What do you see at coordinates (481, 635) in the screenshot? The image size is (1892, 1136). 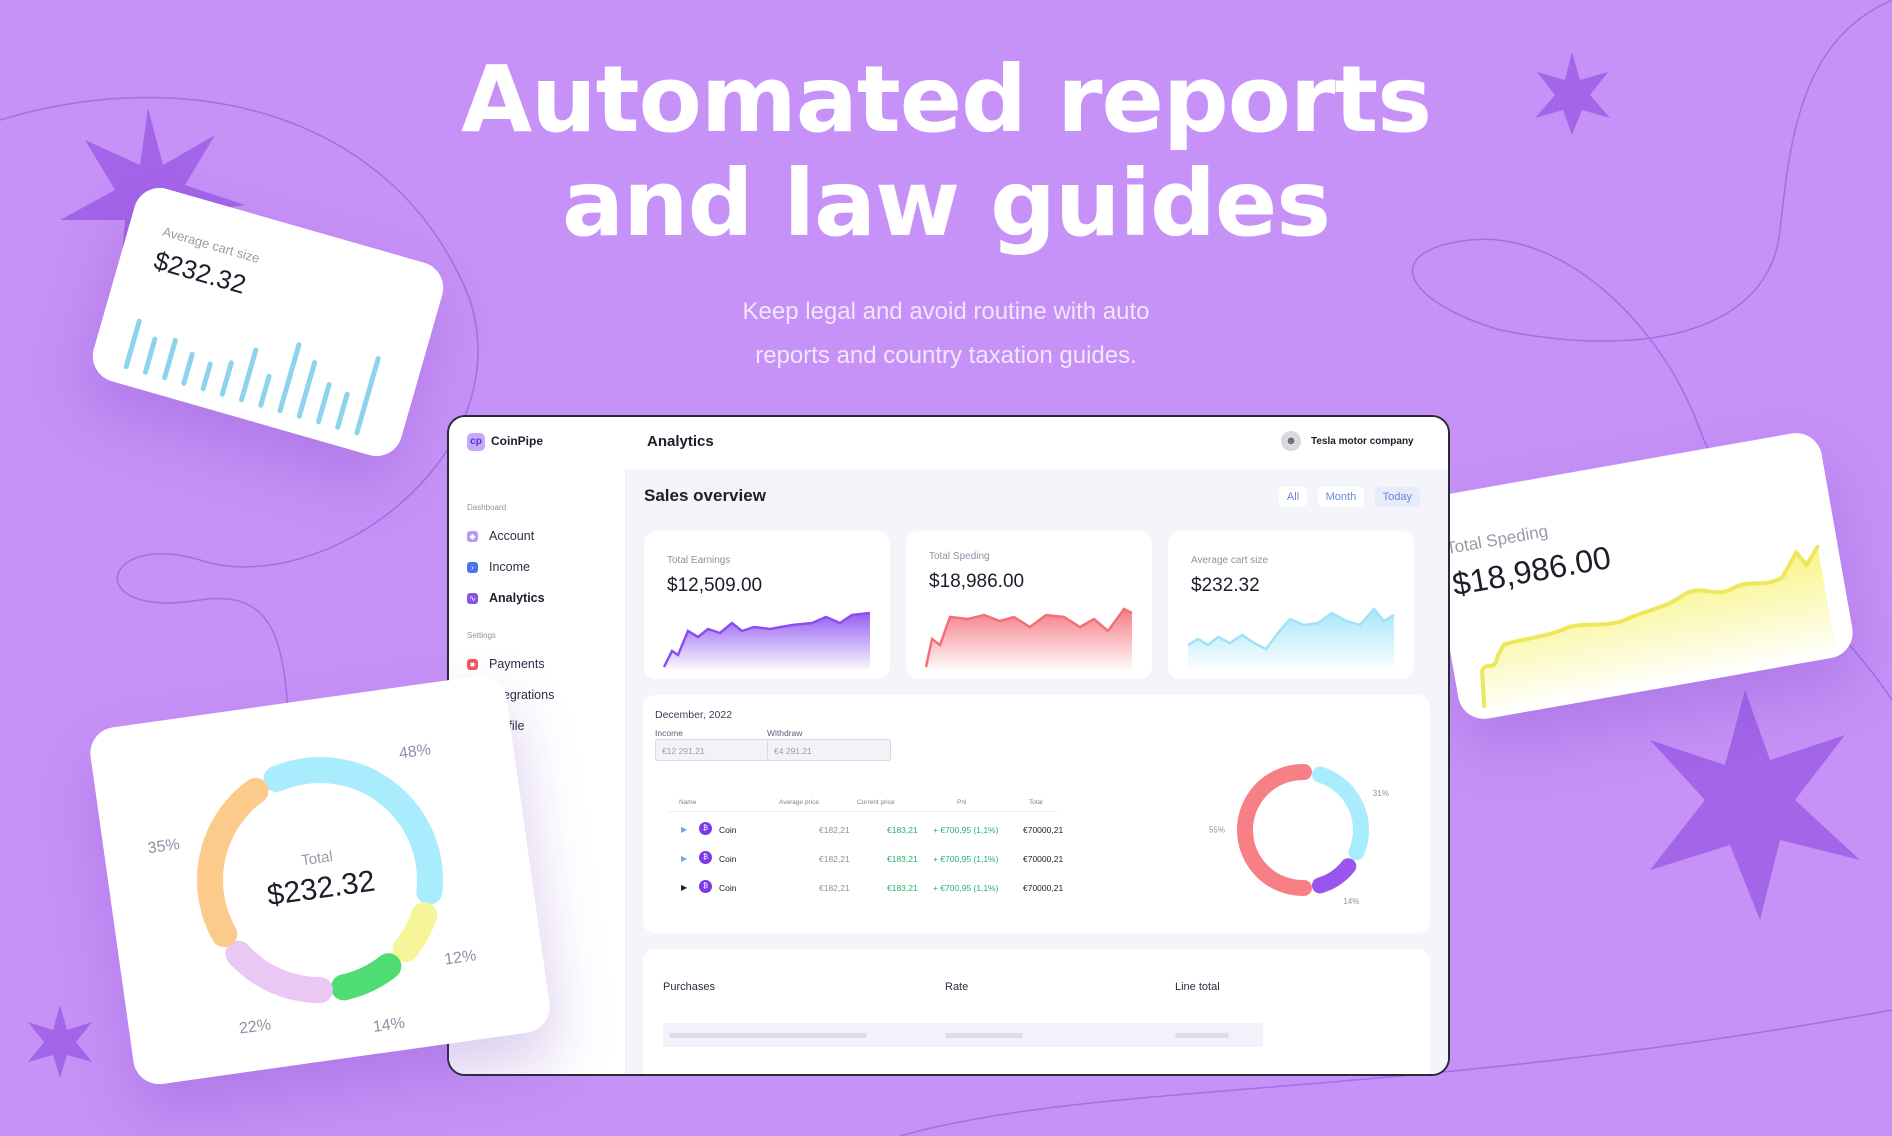 I see `sidebar-group-settings: Settings` at bounding box center [481, 635].